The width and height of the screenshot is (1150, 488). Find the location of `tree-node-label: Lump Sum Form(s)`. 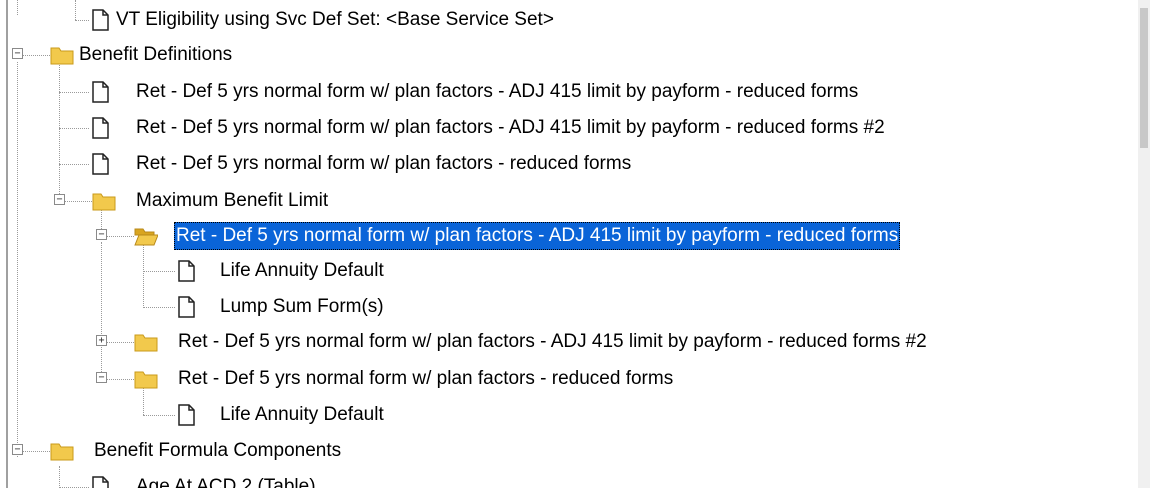

tree-node-label: Lump Sum Form(s) is located at coordinates (302, 307).